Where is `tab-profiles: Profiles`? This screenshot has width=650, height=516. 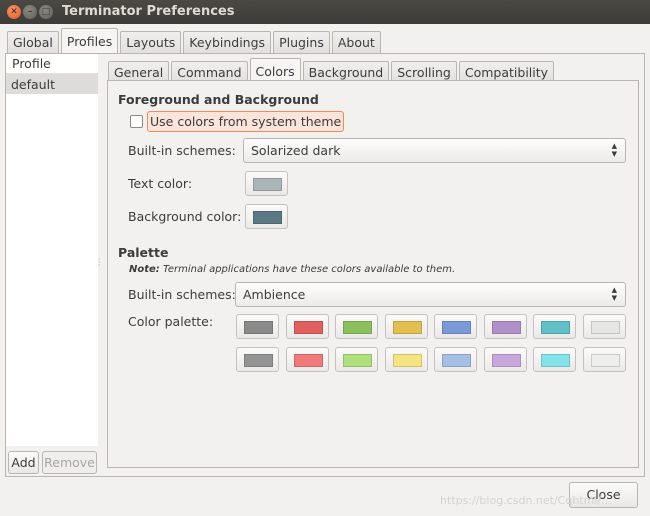
tab-profiles: Profiles is located at coordinates (89, 40).